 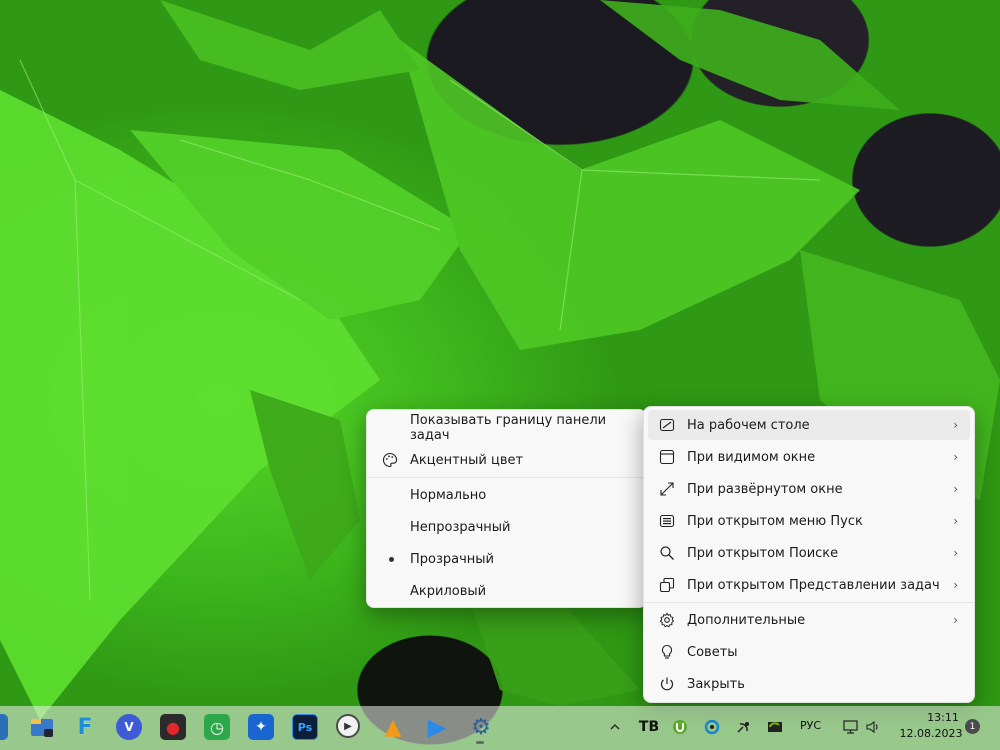 I want to click on lightbulb-icon, so click(x=667, y=652).